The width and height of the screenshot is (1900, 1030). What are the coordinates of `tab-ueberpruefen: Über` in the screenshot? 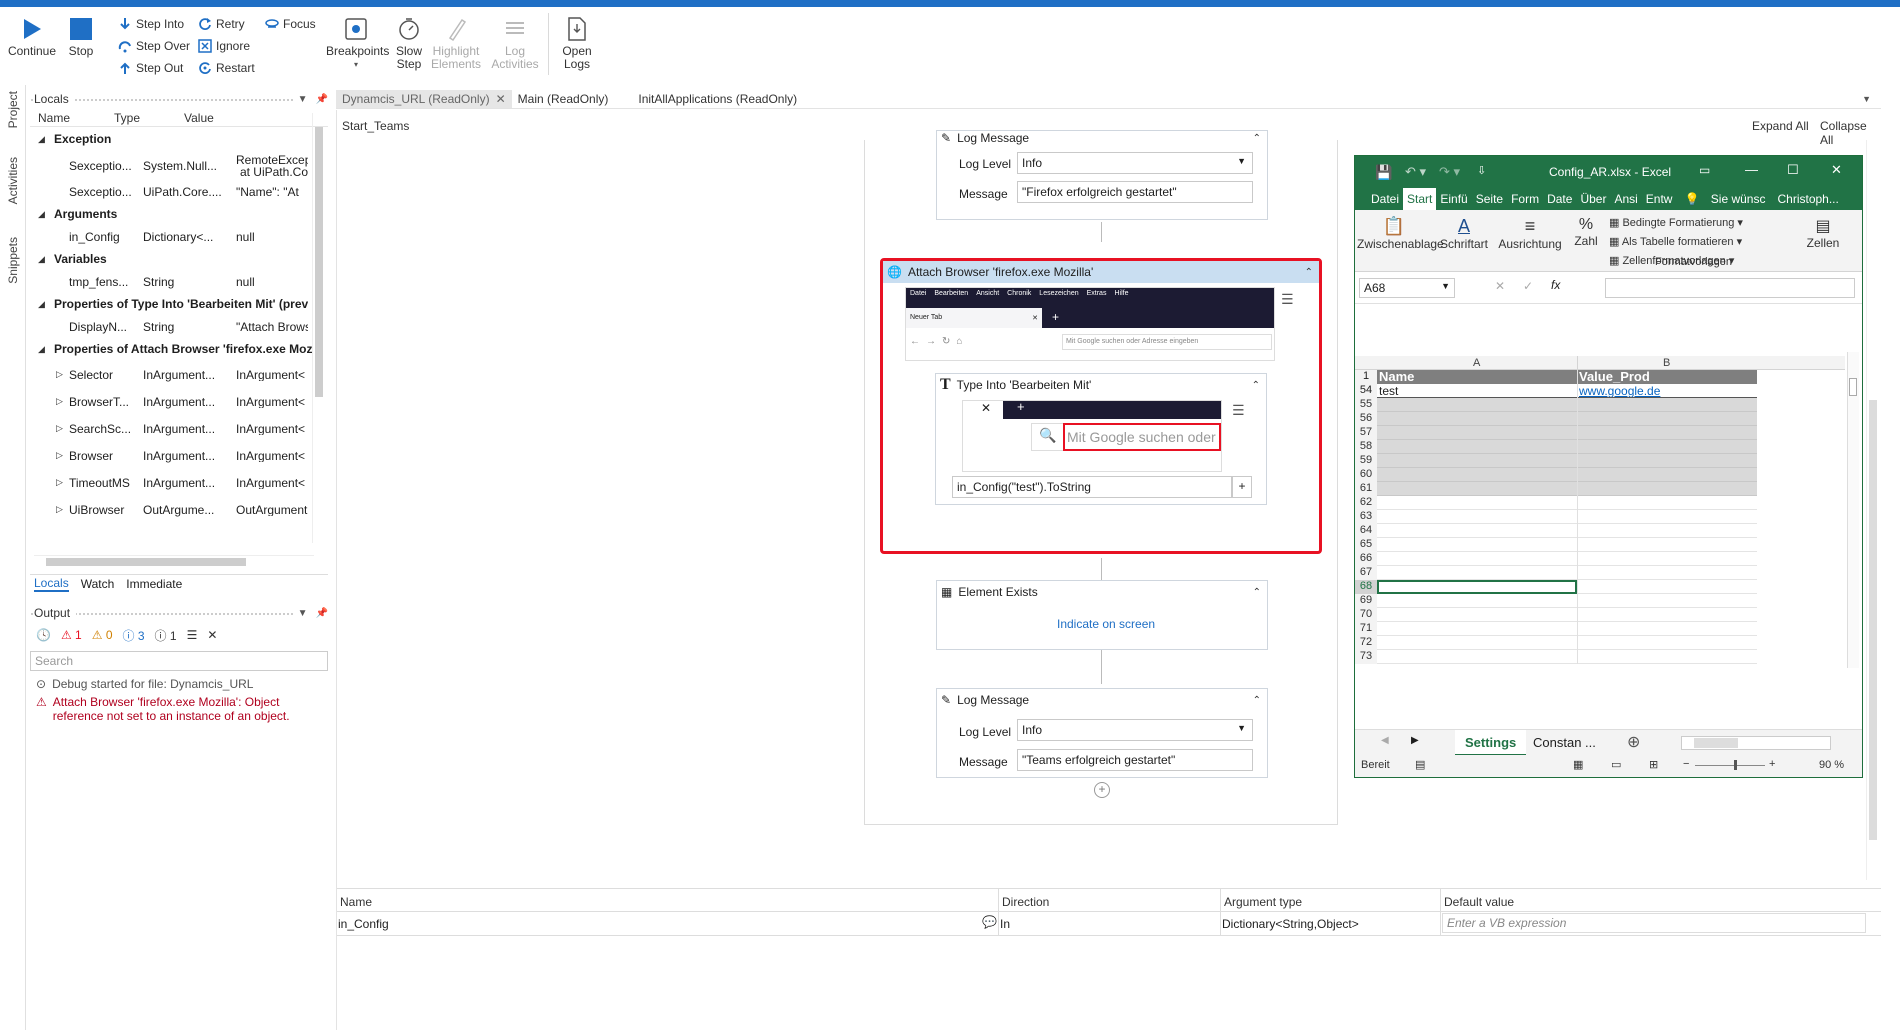 It's located at (1593, 199).